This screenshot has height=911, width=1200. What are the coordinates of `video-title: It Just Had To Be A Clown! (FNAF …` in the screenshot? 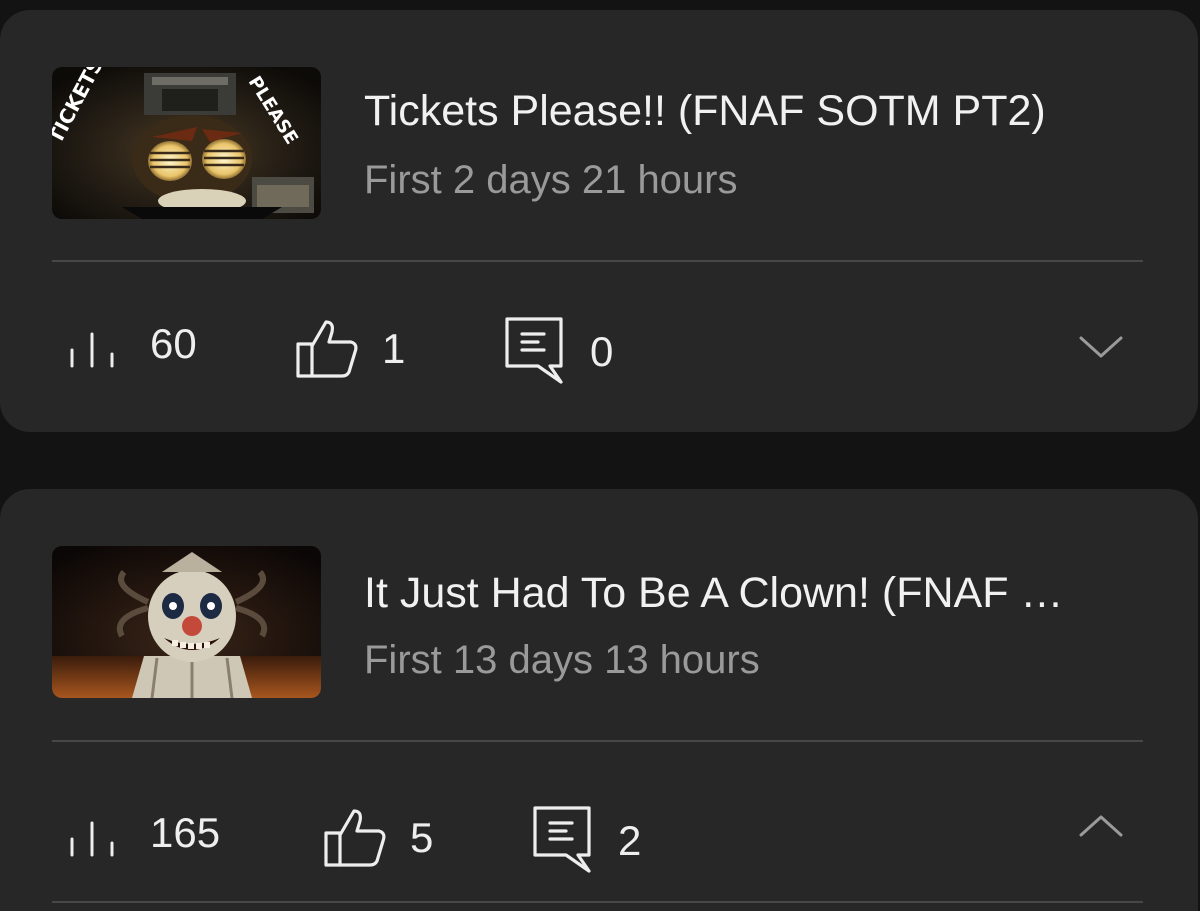 It's located at (713, 593).